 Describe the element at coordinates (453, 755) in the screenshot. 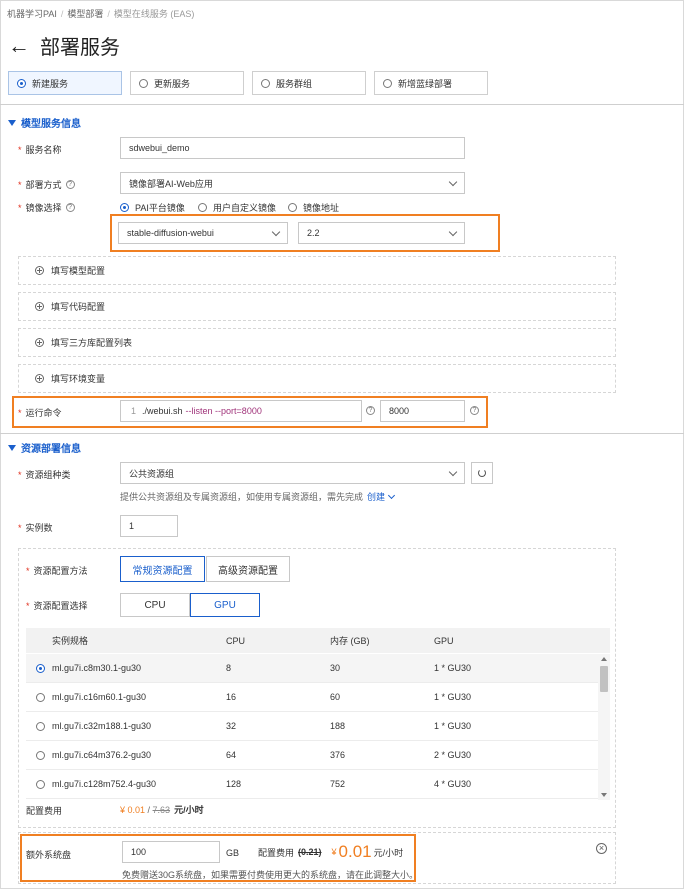

I see `cell-gpu: 2 * GU30` at that location.